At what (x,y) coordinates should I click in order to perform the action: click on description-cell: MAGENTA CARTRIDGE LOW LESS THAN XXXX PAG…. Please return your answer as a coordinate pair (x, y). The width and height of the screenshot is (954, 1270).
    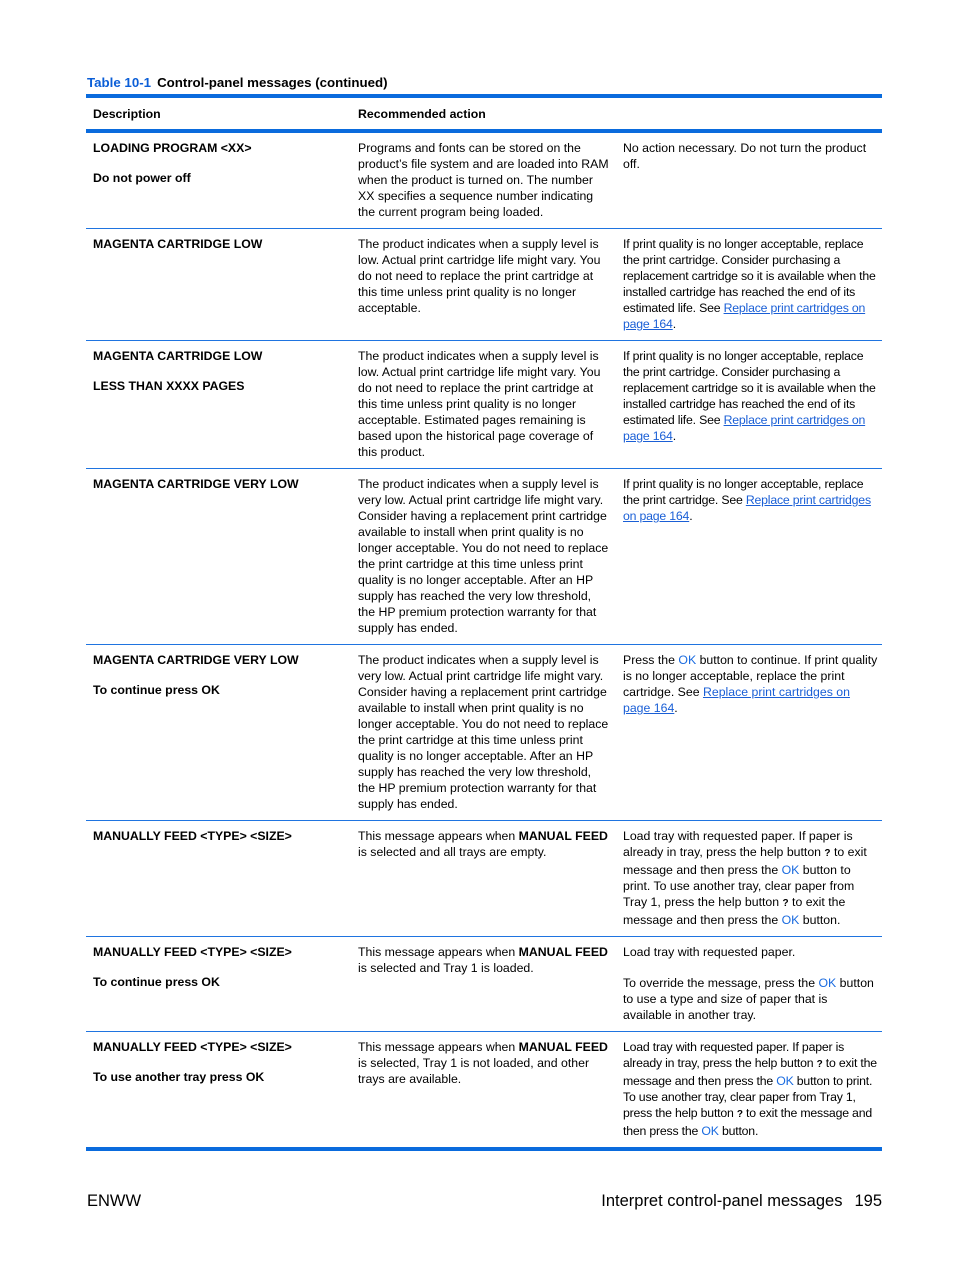
    Looking at the image, I should click on (218, 404).